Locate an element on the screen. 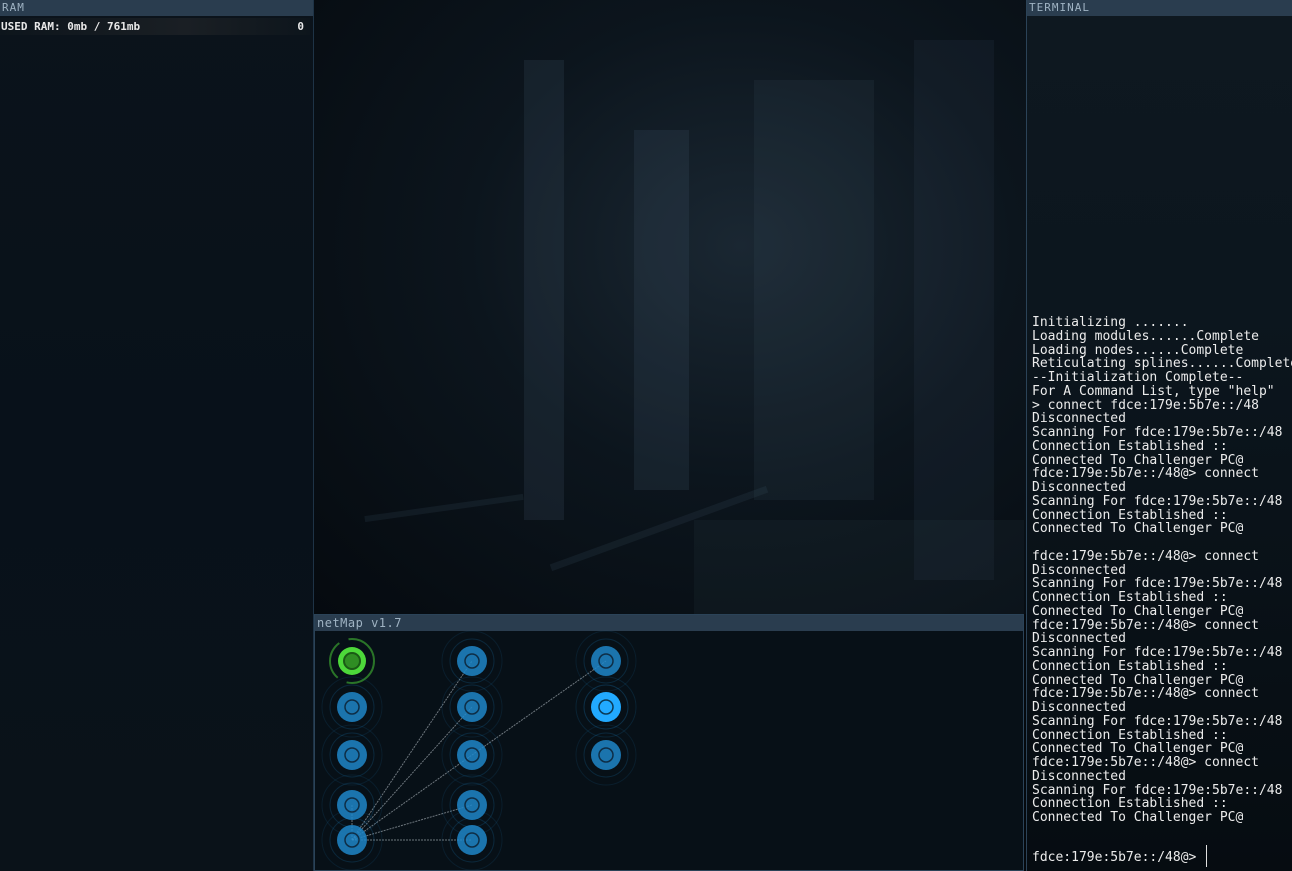  terminal-line: For A Command List, type "help" is located at coordinates (1153, 391).